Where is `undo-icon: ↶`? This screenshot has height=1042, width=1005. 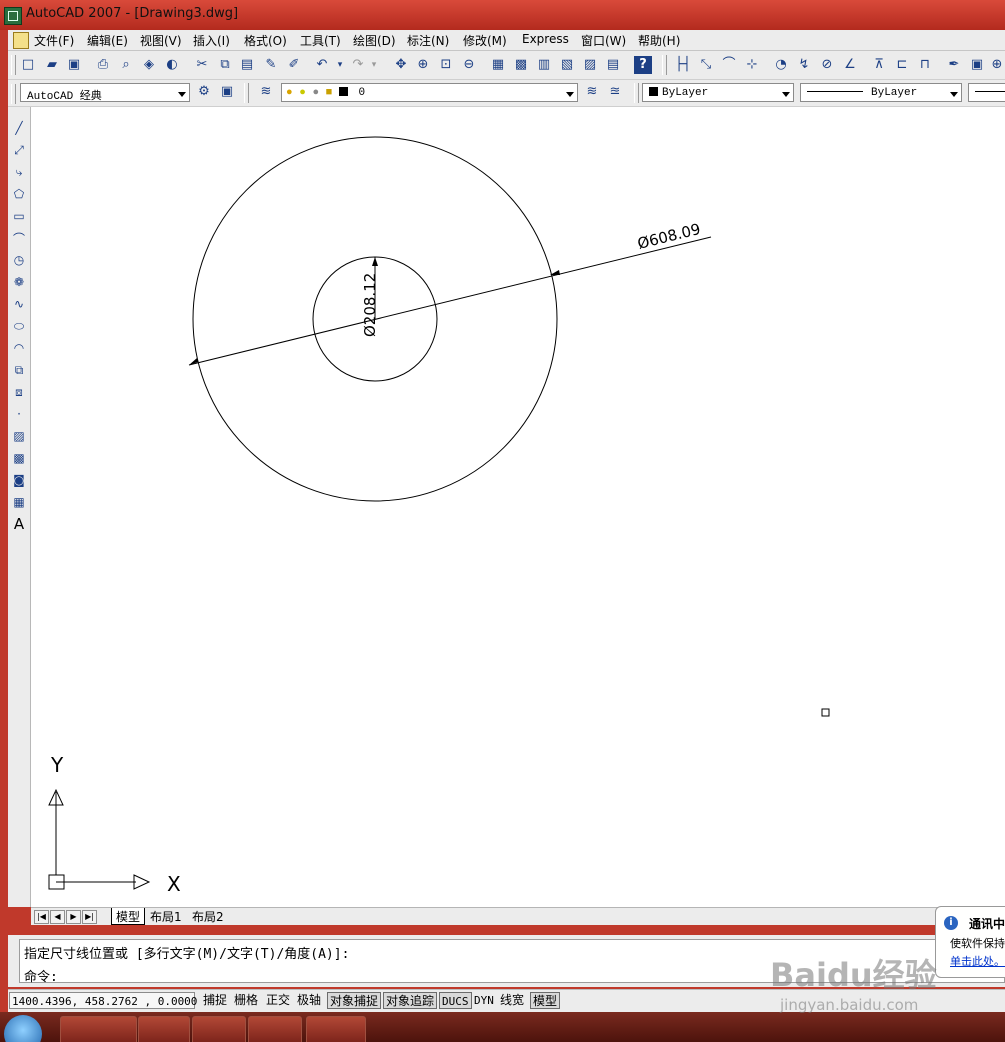
undo-icon: ↶ is located at coordinates (322, 65).